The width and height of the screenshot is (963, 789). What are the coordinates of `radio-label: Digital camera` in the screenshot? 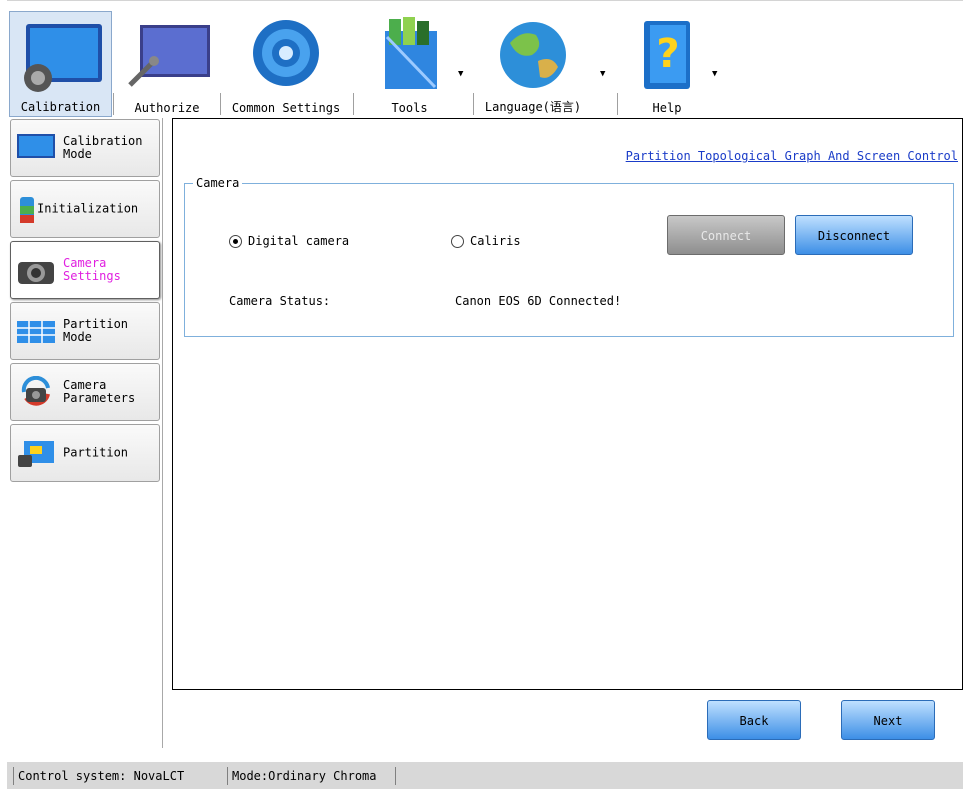 It's located at (299, 241).